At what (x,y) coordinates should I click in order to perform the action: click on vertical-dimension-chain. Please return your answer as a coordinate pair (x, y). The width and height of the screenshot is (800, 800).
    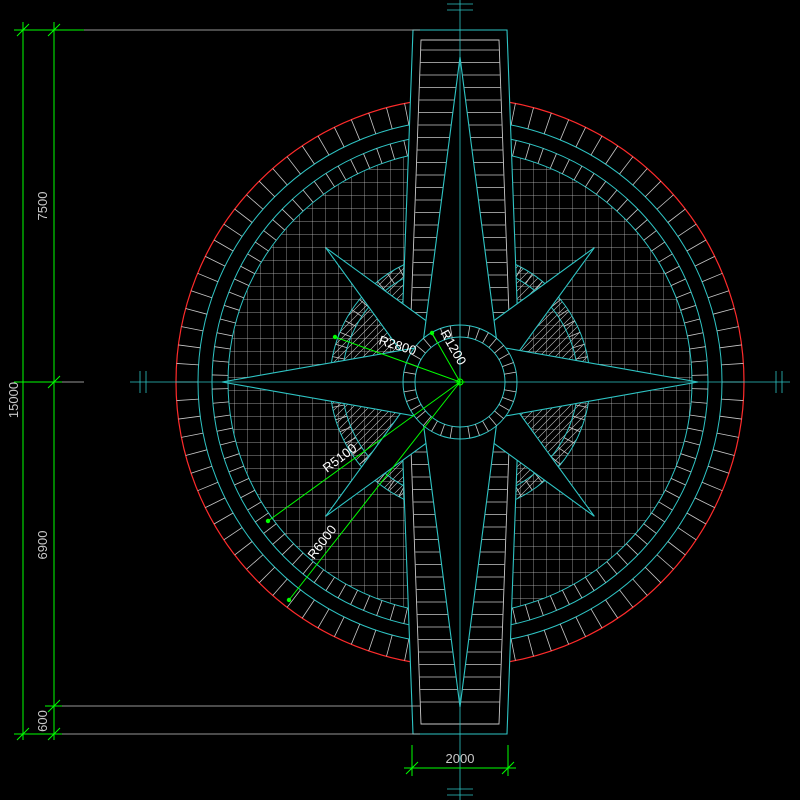
    Looking at the image, I should click on (49, 381).